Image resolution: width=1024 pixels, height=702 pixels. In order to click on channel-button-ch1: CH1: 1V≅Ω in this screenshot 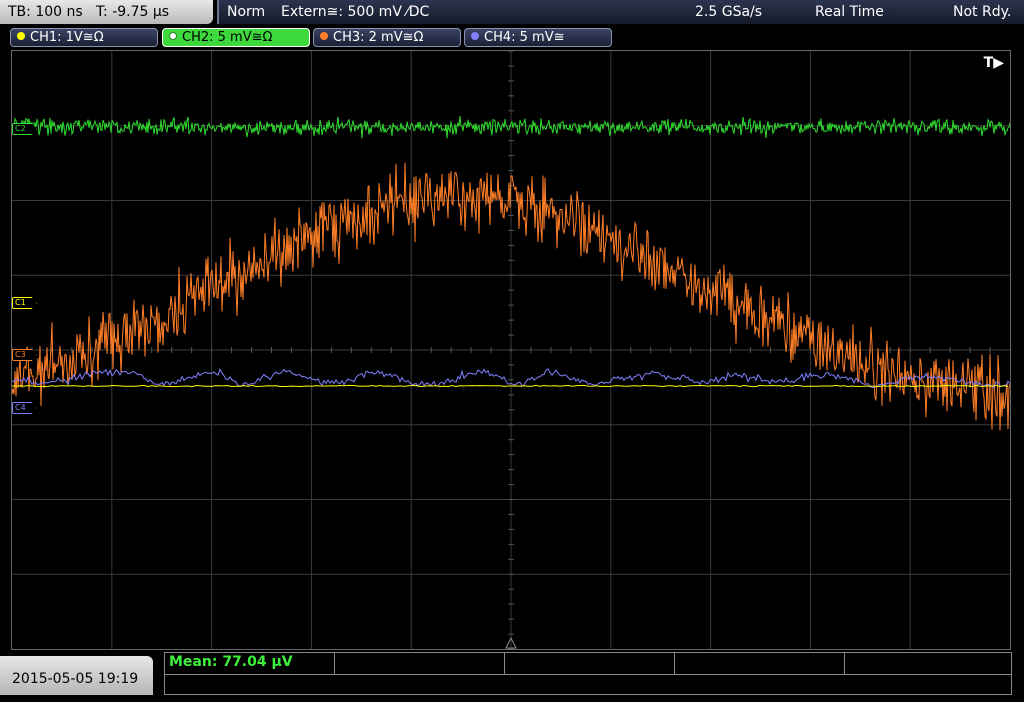, I will do `click(84, 37)`.